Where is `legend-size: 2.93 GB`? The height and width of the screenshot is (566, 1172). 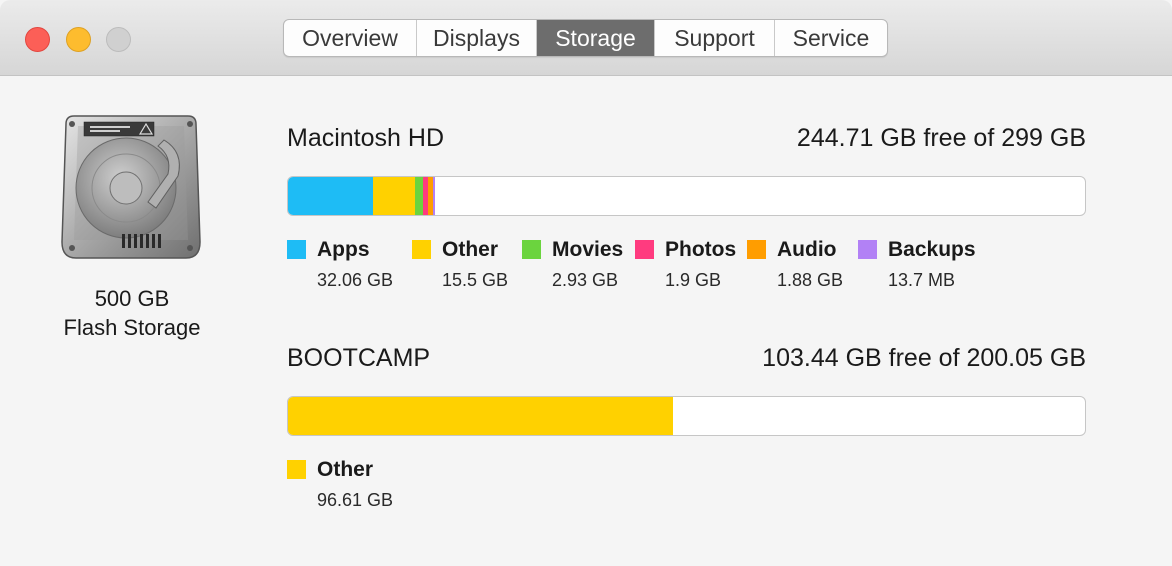
legend-size: 2.93 GB is located at coordinates (585, 280).